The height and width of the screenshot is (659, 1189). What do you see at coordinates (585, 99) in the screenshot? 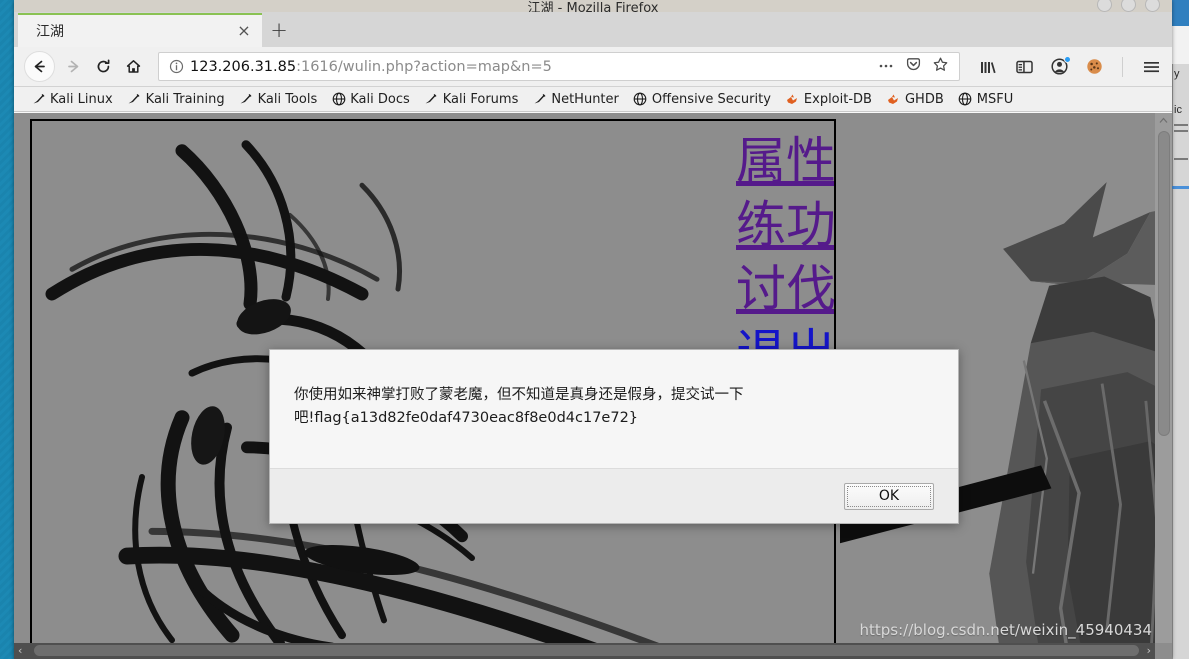
I see `bookmark-label: NetHunter` at bounding box center [585, 99].